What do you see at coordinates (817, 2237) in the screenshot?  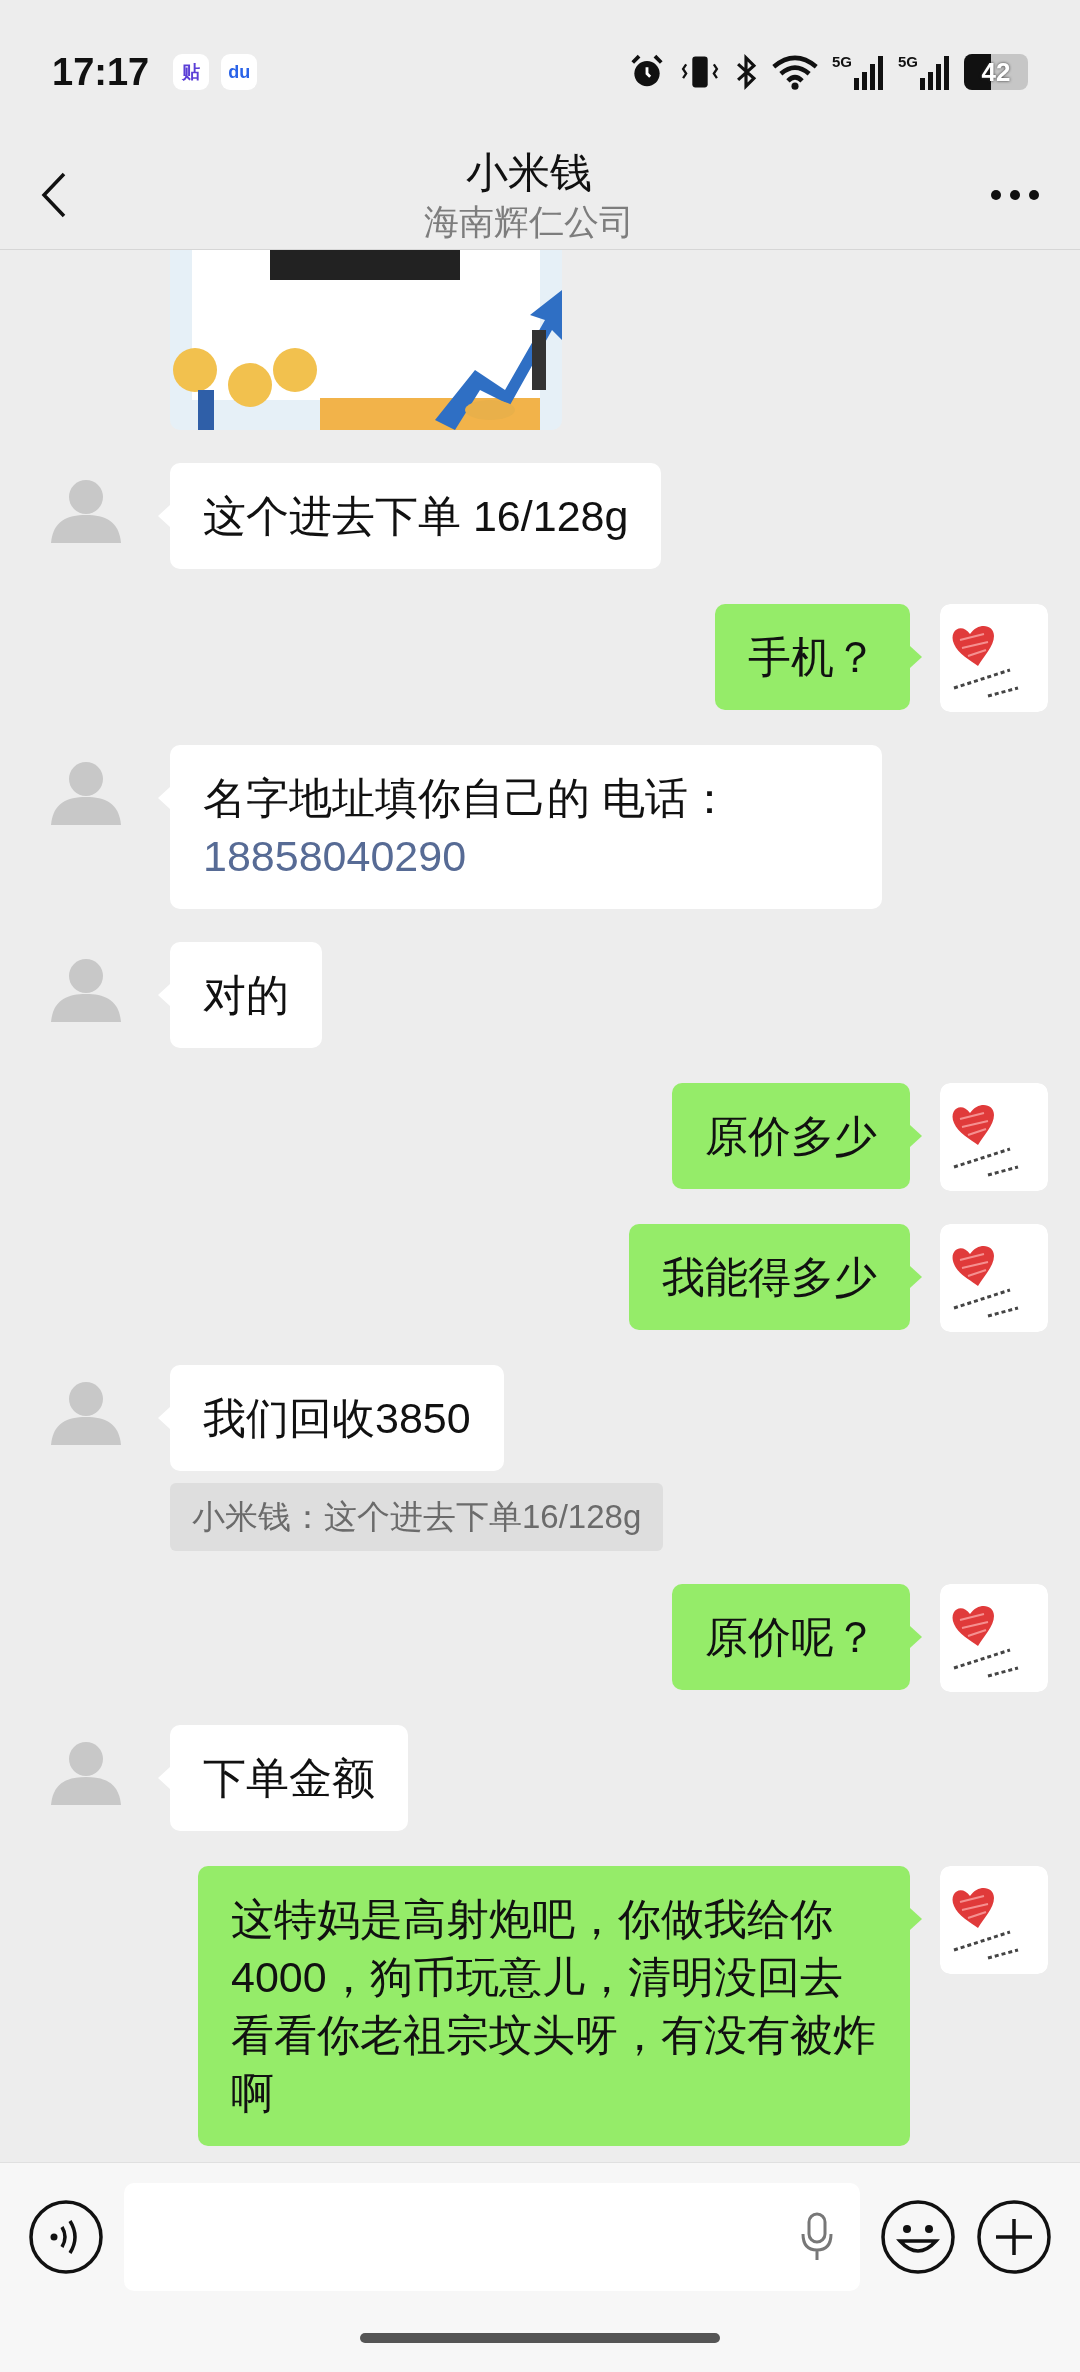 I see `microphone-icon` at bounding box center [817, 2237].